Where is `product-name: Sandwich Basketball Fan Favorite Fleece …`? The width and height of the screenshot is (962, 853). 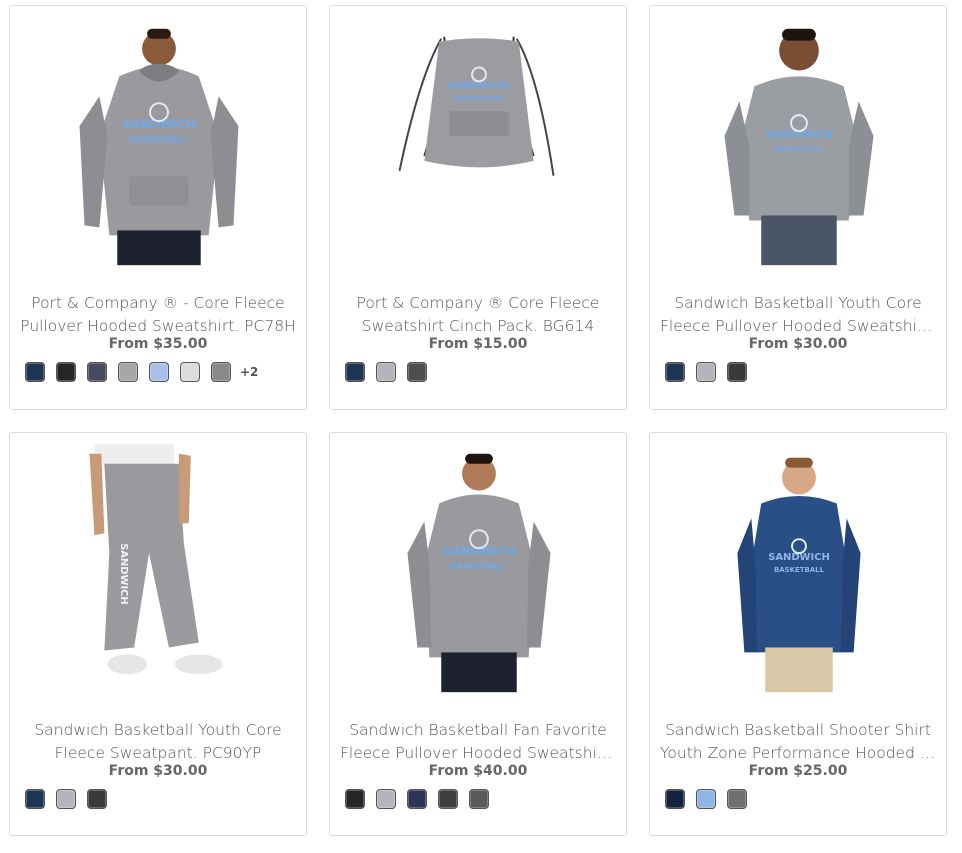
product-name: Sandwich Basketball Fan Favorite Fleece … is located at coordinates (478, 742).